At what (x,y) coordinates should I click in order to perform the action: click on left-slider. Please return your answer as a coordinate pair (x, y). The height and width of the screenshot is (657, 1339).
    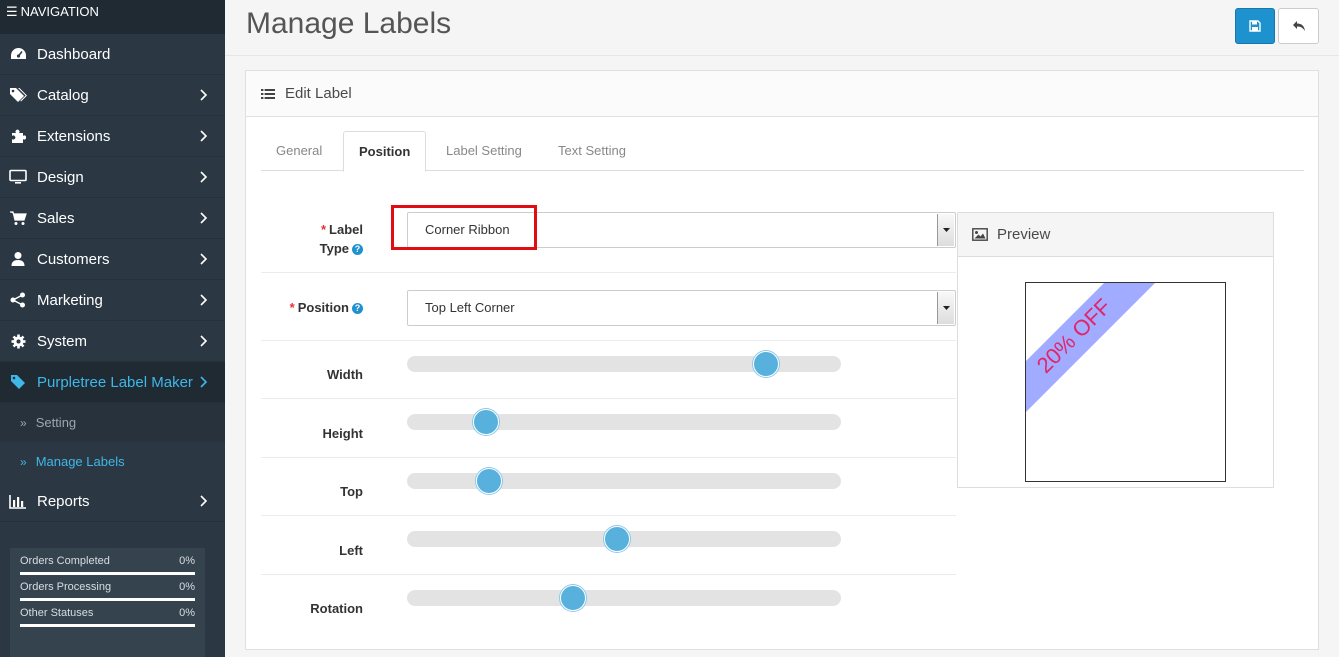
    Looking at the image, I should click on (624, 539).